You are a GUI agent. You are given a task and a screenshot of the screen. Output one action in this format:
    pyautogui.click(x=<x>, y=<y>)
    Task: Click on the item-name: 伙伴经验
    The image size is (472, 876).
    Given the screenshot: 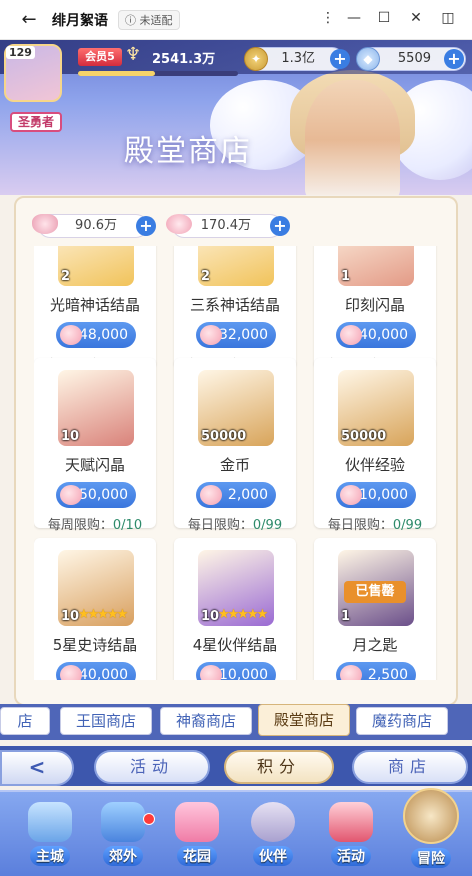 What is the action you would take?
    pyautogui.click(x=374, y=465)
    